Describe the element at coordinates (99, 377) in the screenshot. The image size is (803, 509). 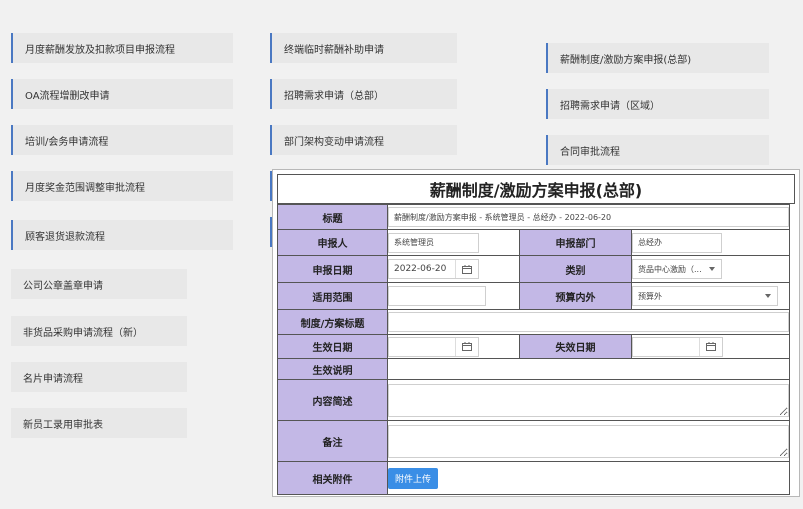
I see `menu-item-business-card: 名片申请流程` at that location.